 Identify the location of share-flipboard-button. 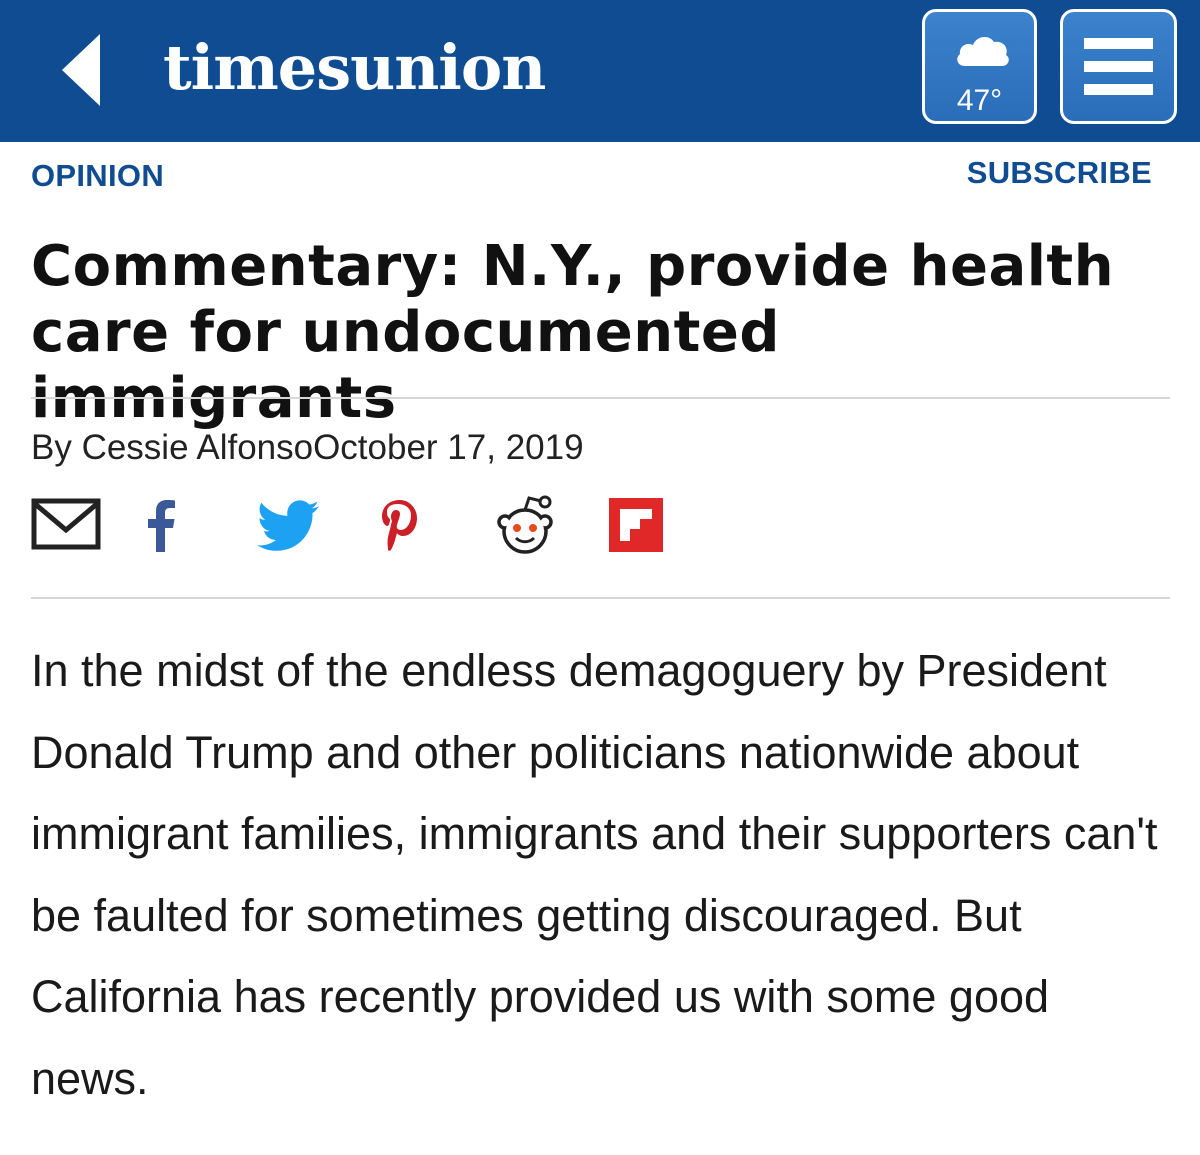
(636, 528).